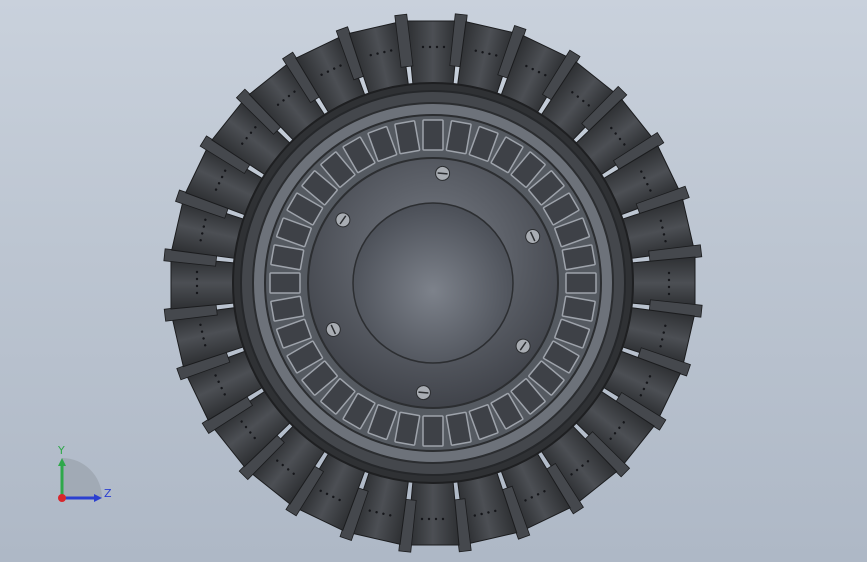 The height and width of the screenshot is (562, 867). Describe the element at coordinates (82, 478) in the screenshot. I see `triad-shadow-icon` at that location.